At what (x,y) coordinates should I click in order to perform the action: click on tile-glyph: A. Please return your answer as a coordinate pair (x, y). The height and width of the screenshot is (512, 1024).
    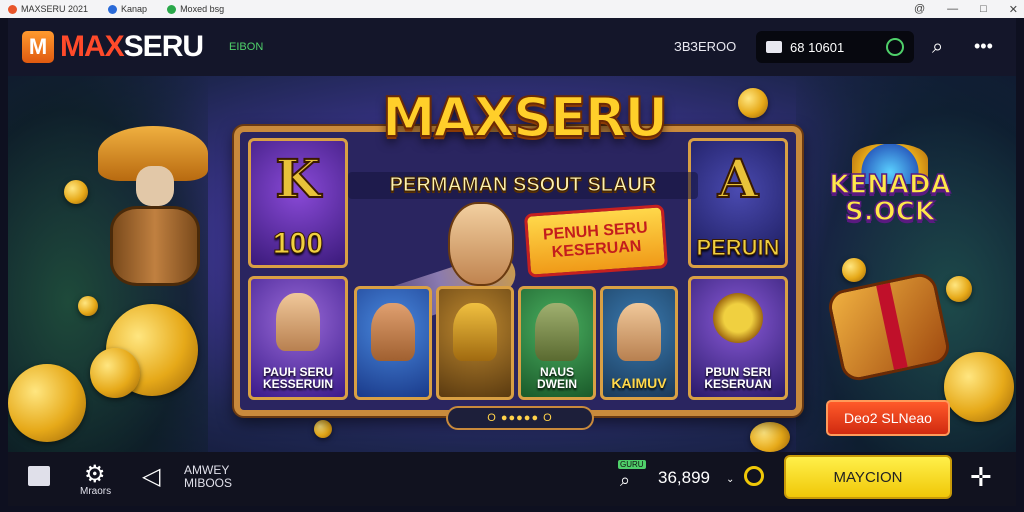
    Looking at the image, I should click on (738, 179).